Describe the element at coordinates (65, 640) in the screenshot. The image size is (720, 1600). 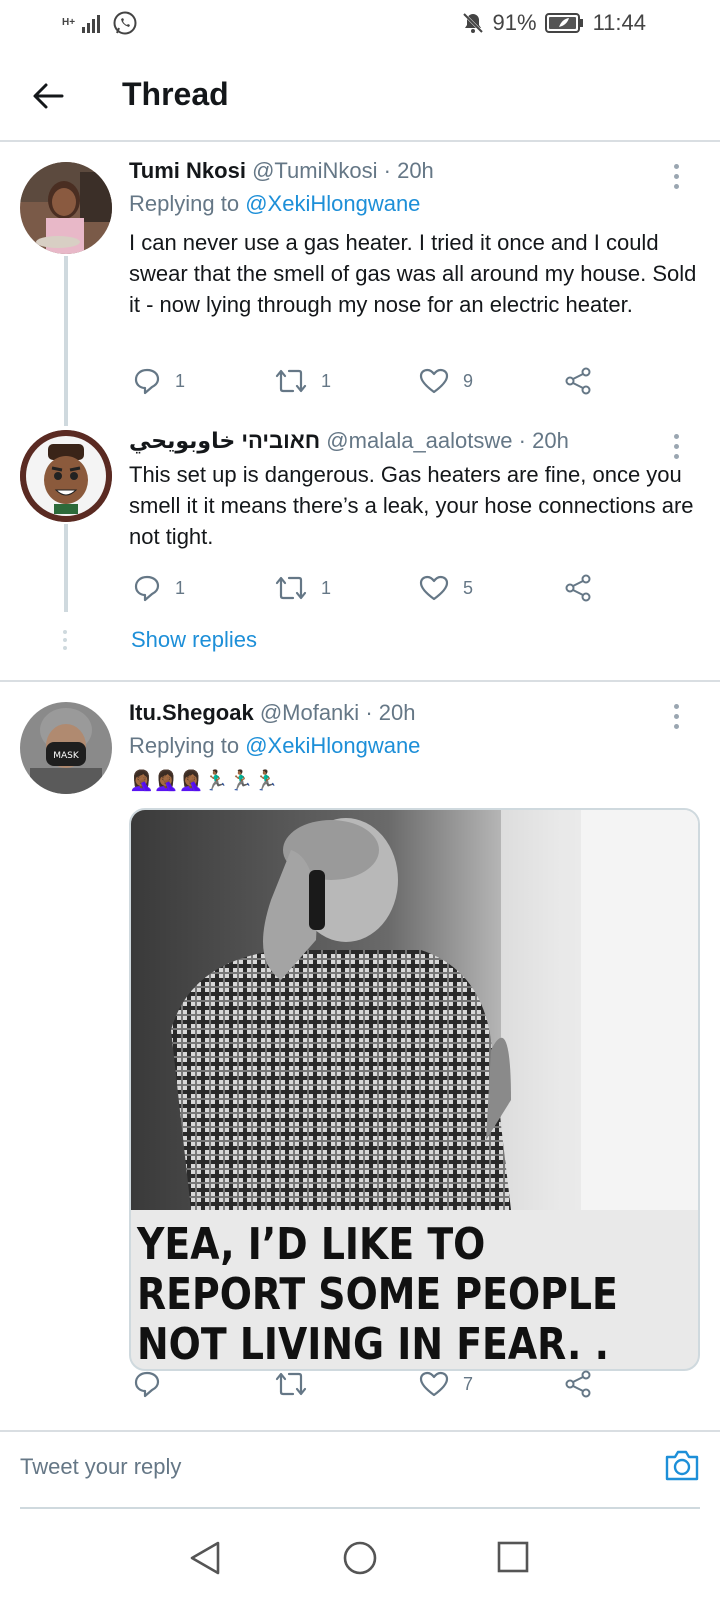
I see `thread-dots` at that location.